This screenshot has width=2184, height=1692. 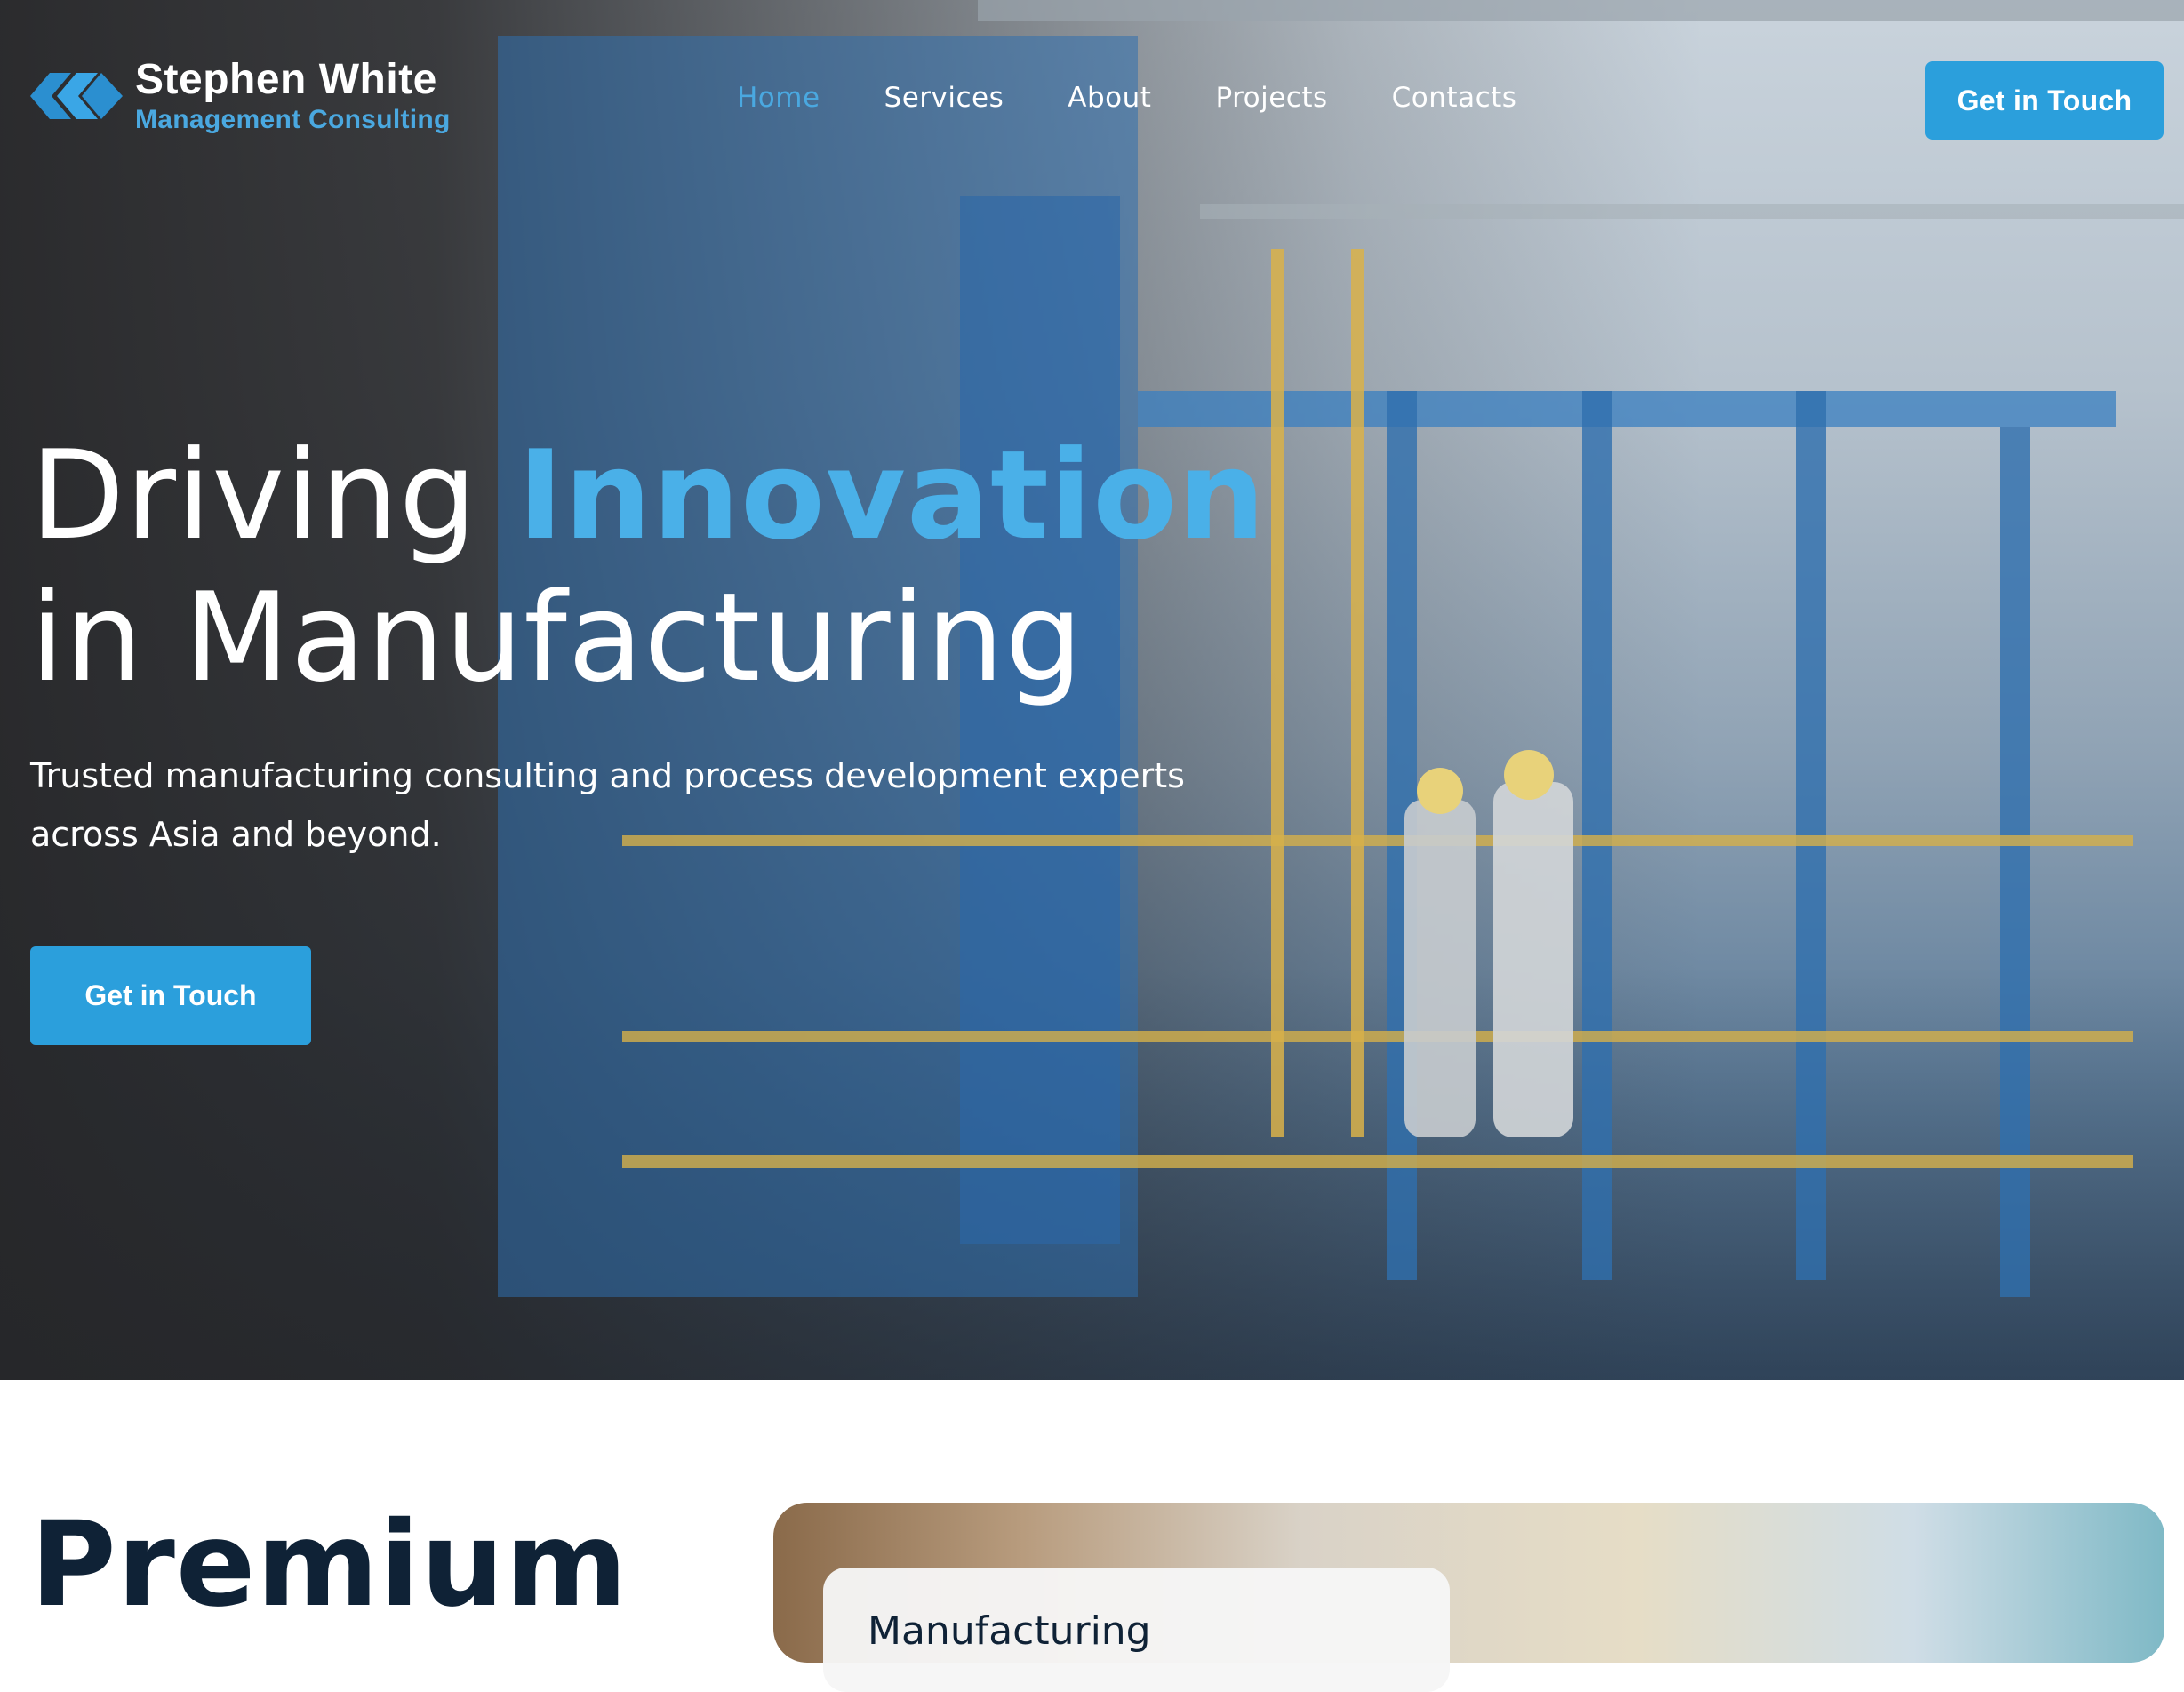 What do you see at coordinates (557, 637) in the screenshot?
I see `headline-line-2: in Manufacturing` at bounding box center [557, 637].